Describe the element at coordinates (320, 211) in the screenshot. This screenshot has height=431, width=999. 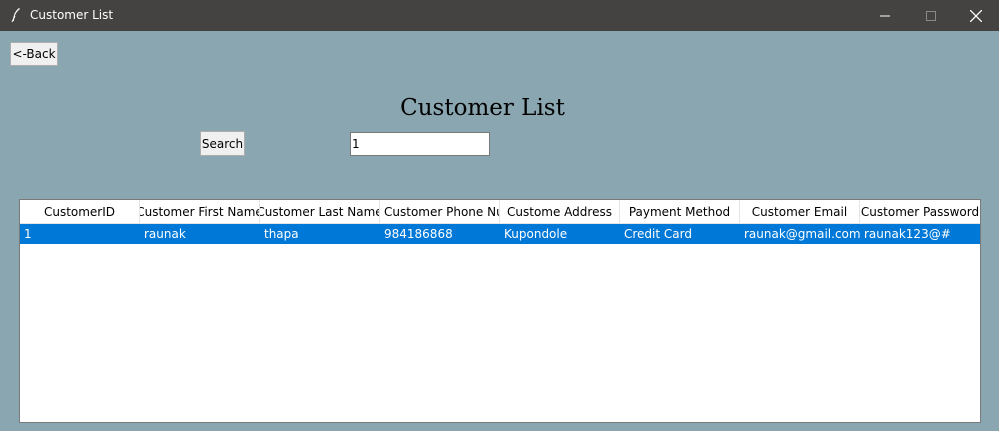
I see `column-header-last-name: Customer Last Name` at that location.